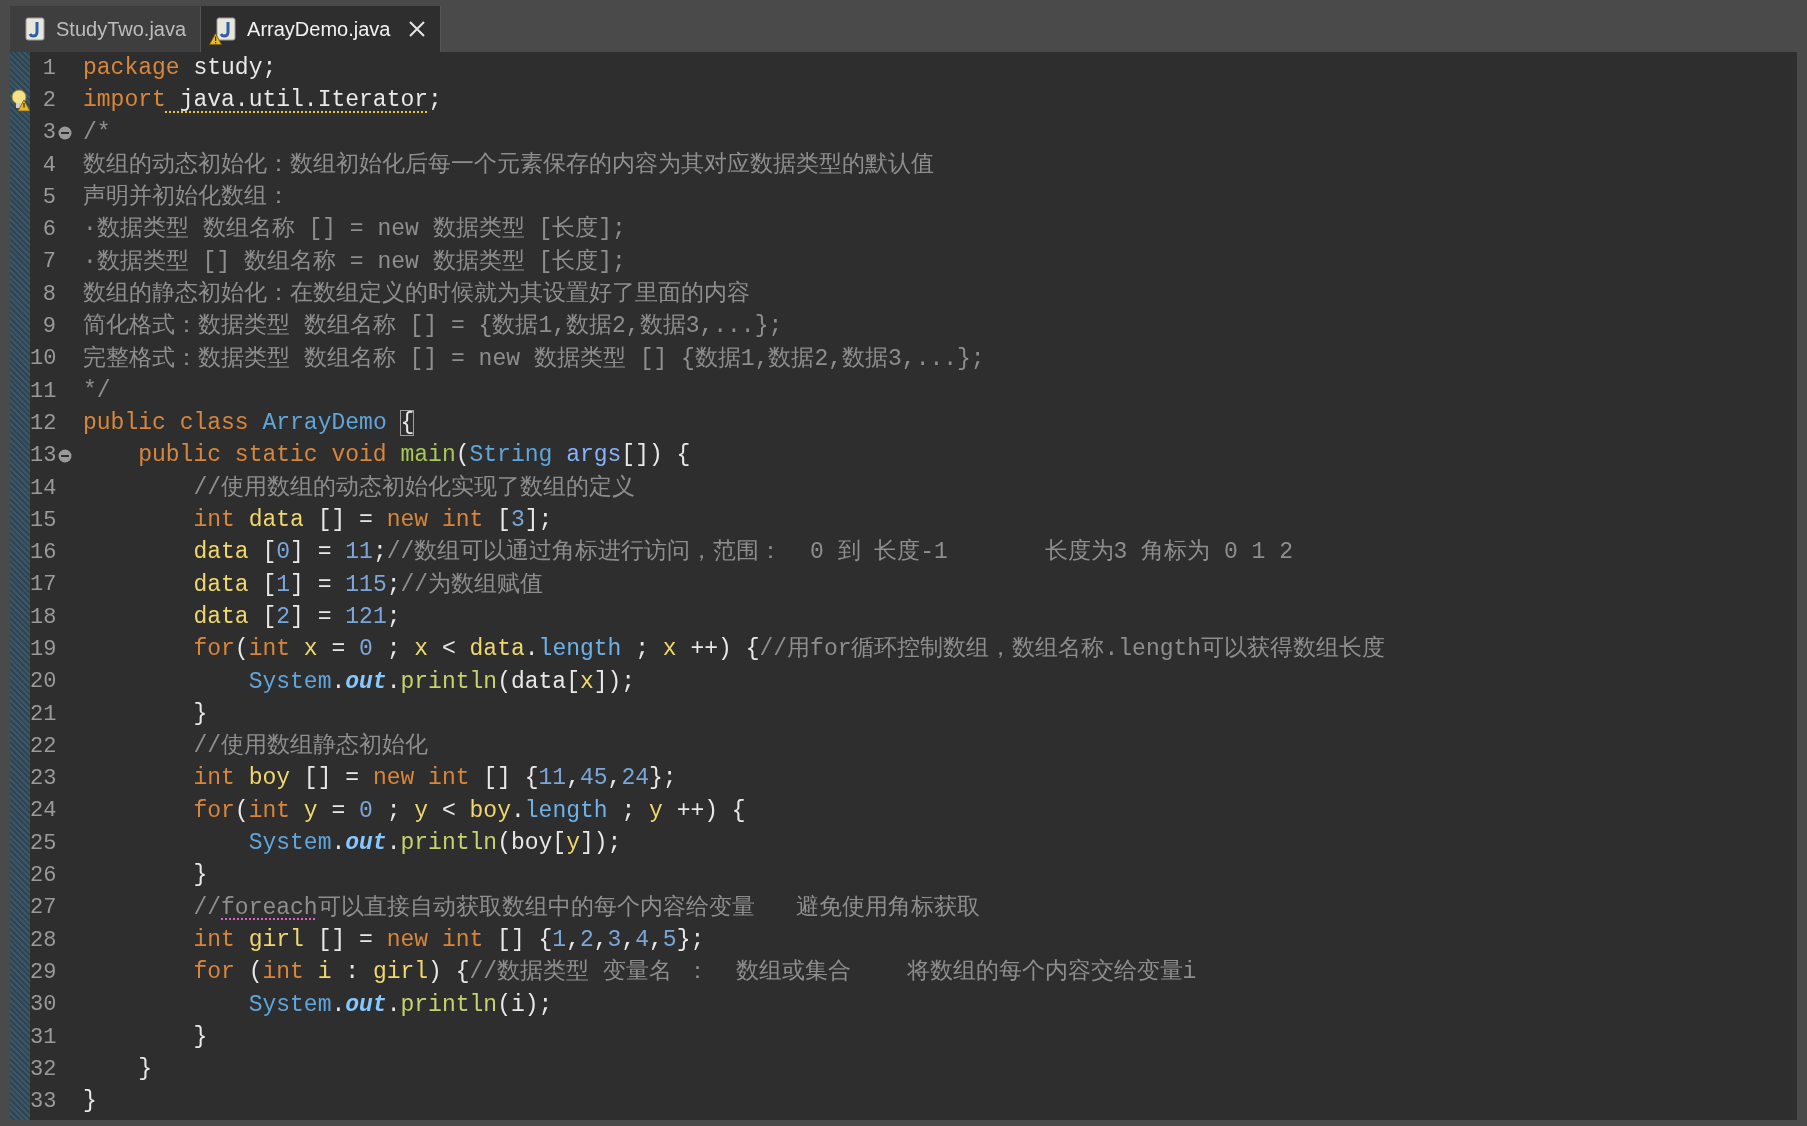 The height and width of the screenshot is (1126, 1807). I want to click on line-number: 24, so click(43, 811).